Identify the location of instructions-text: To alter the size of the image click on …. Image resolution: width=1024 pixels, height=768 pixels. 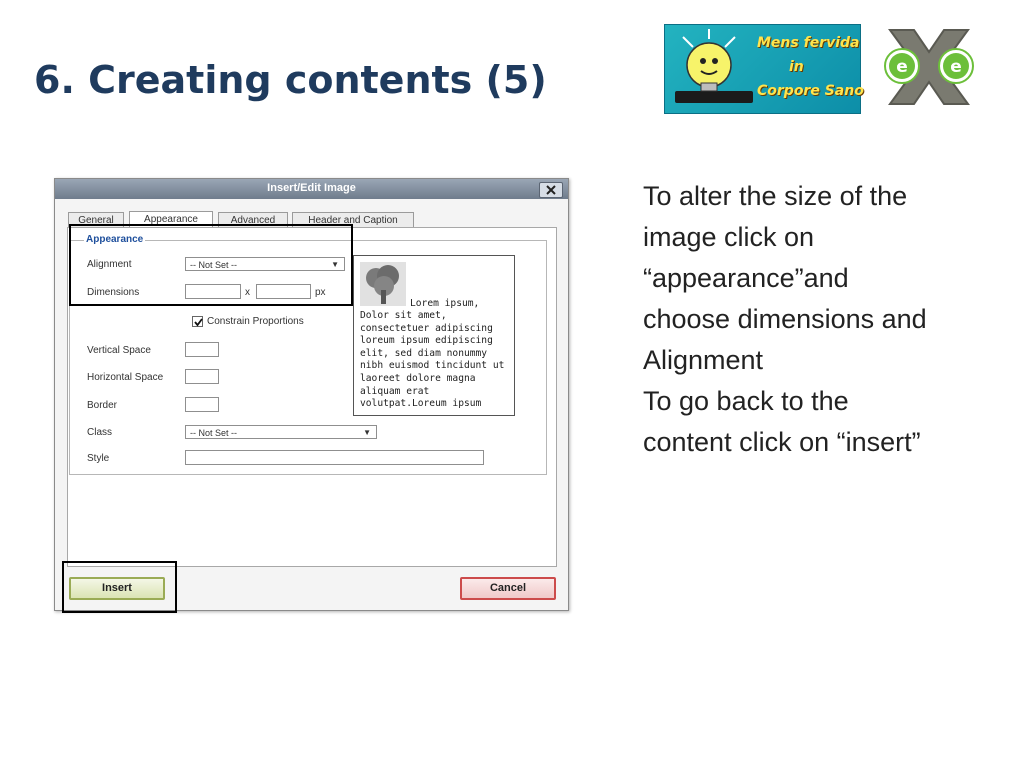
(823, 319).